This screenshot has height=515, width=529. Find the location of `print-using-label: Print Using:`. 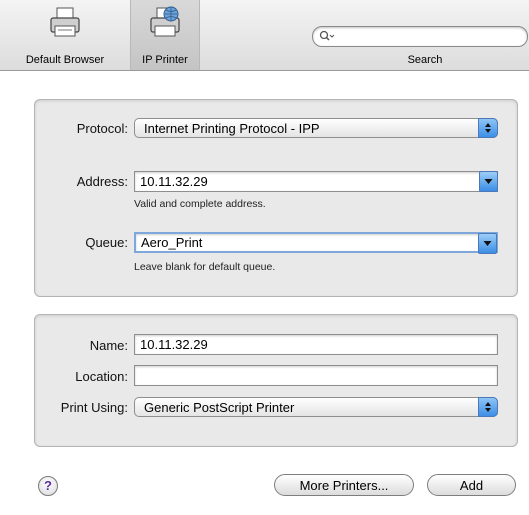

print-using-label: Print Using: is located at coordinates (94, 407).